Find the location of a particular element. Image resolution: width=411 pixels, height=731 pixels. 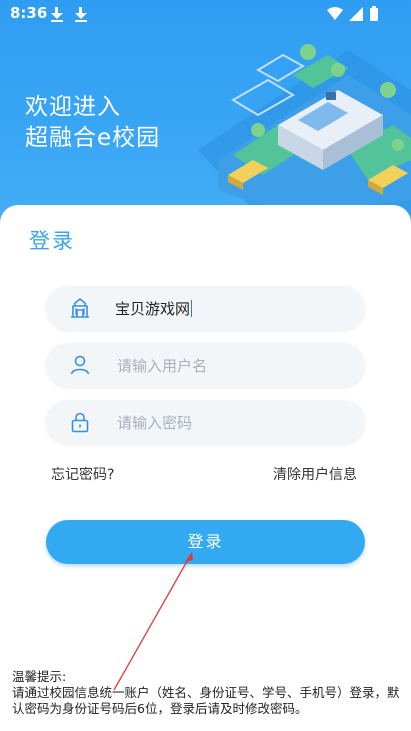

login-title: 登录 is located at coordinates (52, 241).